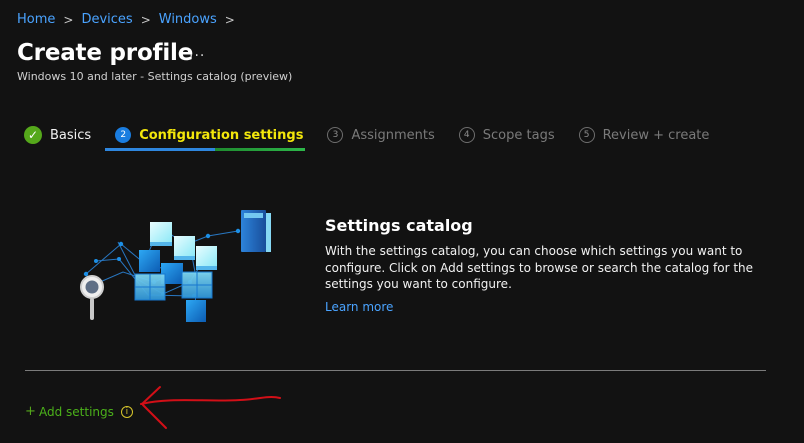 The height and width of the screenshot is (443, 804). Describe the element at coordinates (123, 135) in the screenshot. I see `step-2-icon: 2` at that location.